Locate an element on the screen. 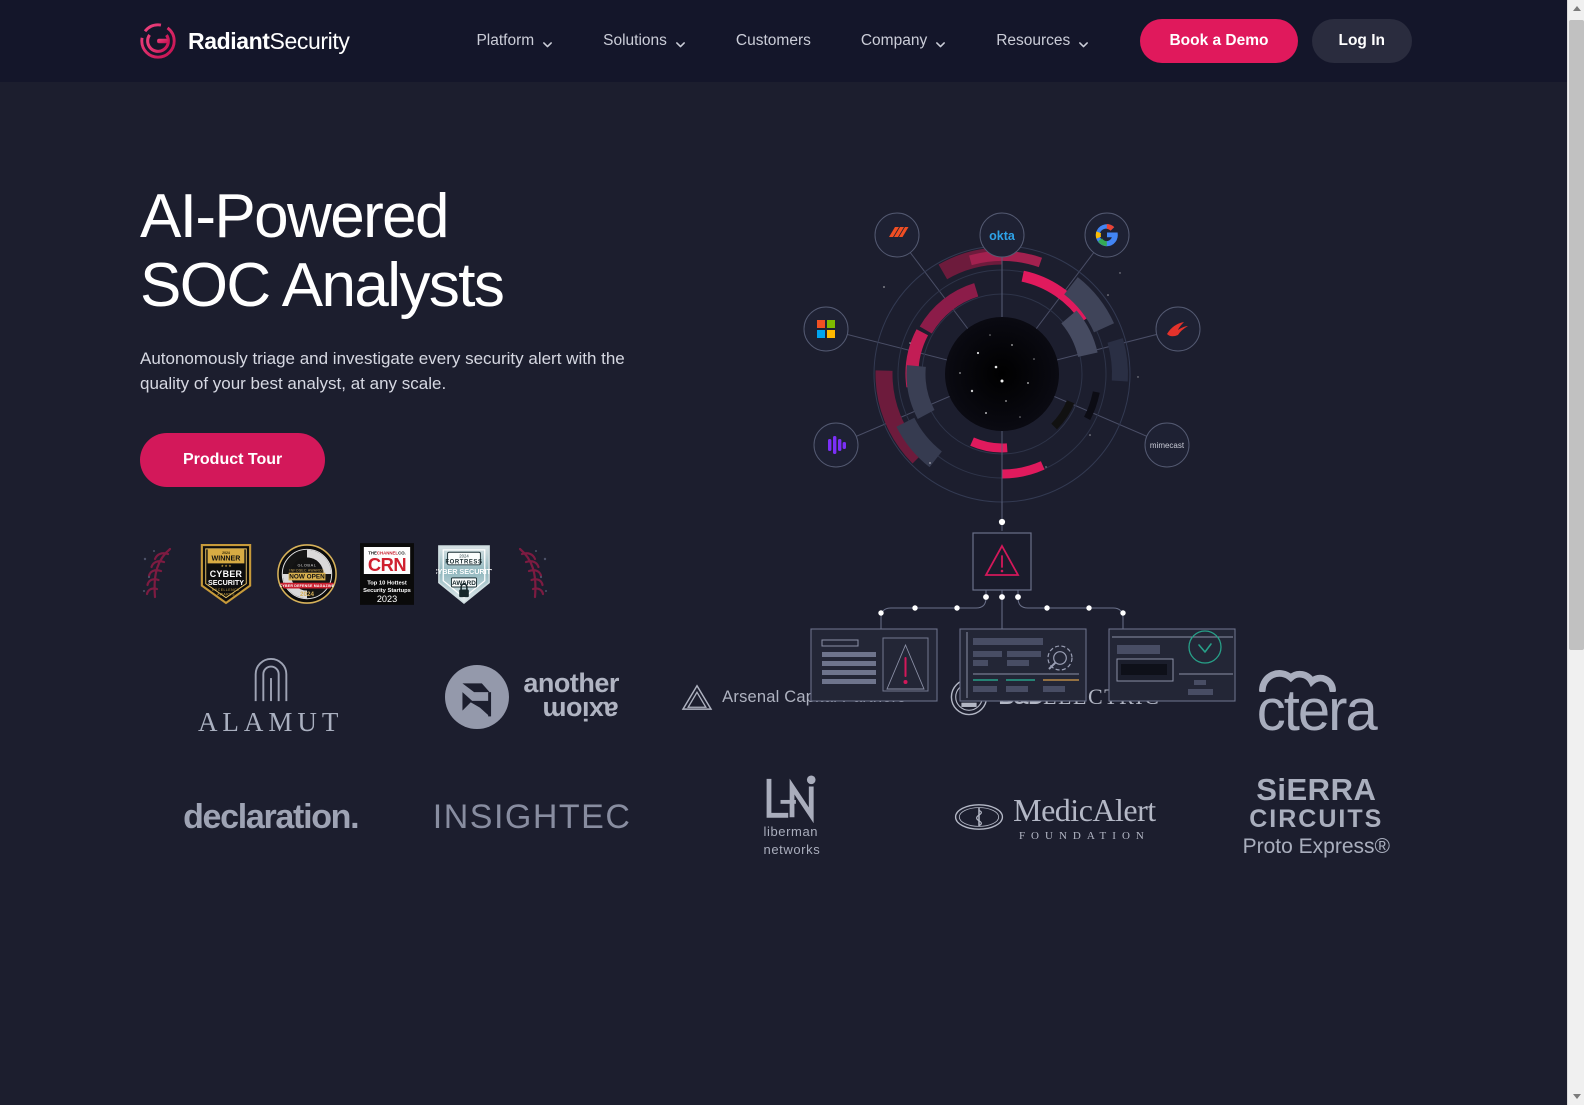 The width and height of the screenshot is (1584, 1105). svg-text: Security Startups is located at coordinates (387, 591).